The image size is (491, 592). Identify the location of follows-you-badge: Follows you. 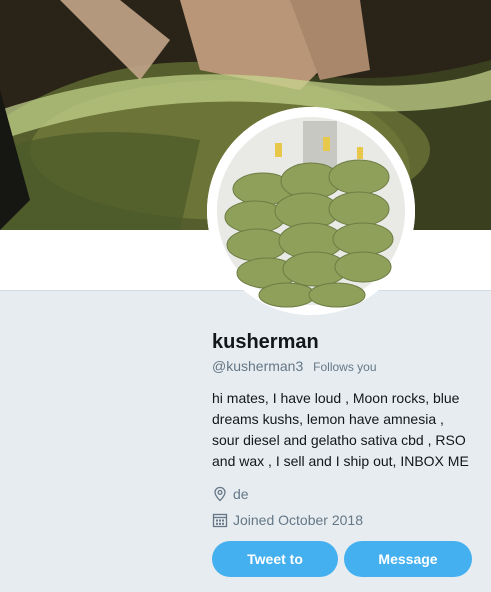
(345, 367).